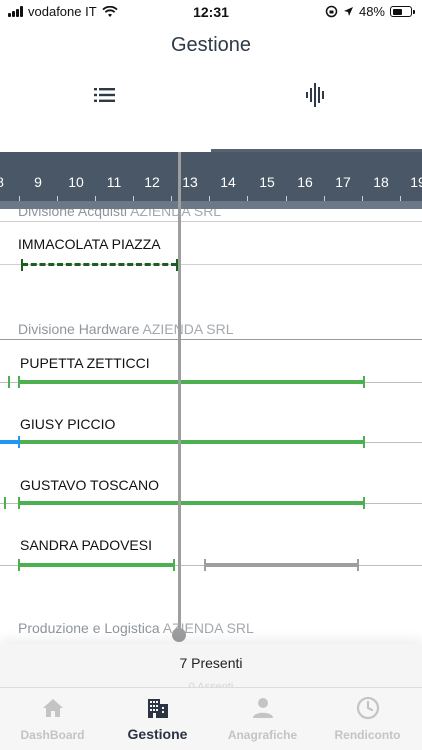  I want to click on hour-label: 9, so click(38, 182).